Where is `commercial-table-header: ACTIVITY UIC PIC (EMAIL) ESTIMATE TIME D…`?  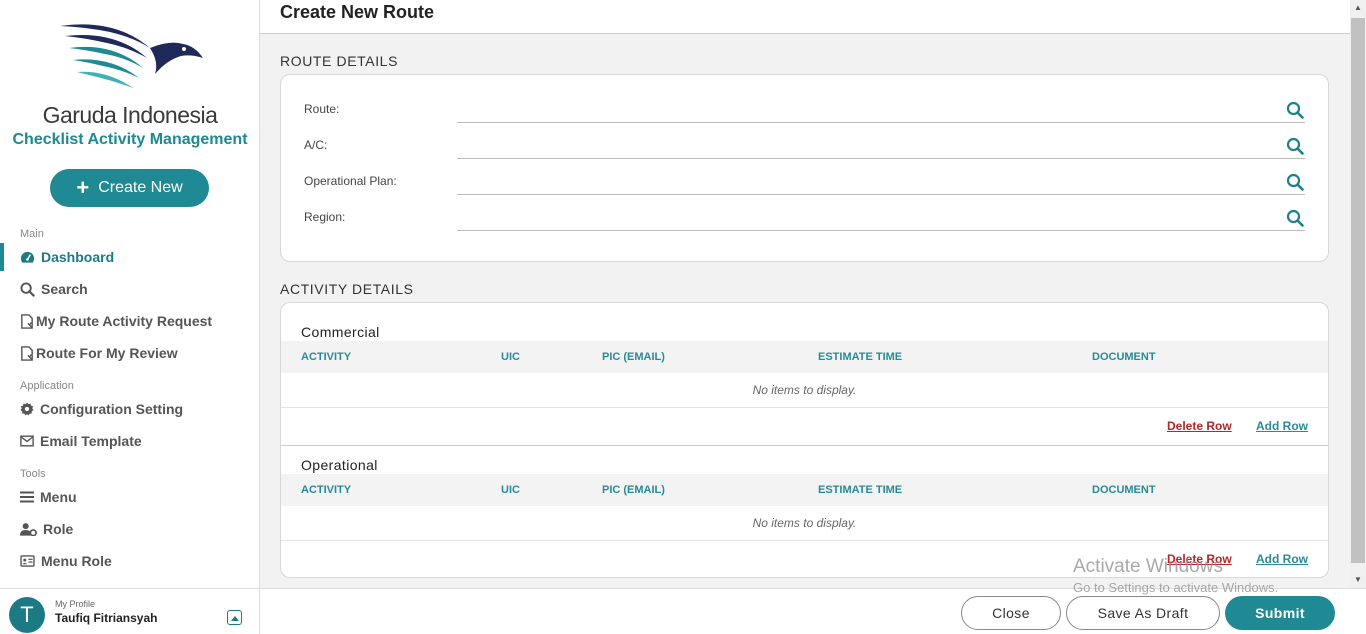
commercial-table-header: ACTIVITY UIC PIC (EMAIL) ESTIMATE TIME D… is located at coordinates (804, 357).